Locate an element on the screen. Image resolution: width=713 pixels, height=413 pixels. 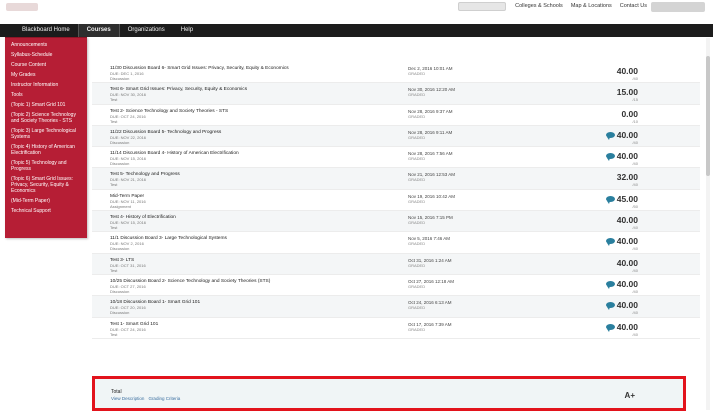
menu-item-syllabus: Syllabus-Schedule is located at coordinates (46, 55).